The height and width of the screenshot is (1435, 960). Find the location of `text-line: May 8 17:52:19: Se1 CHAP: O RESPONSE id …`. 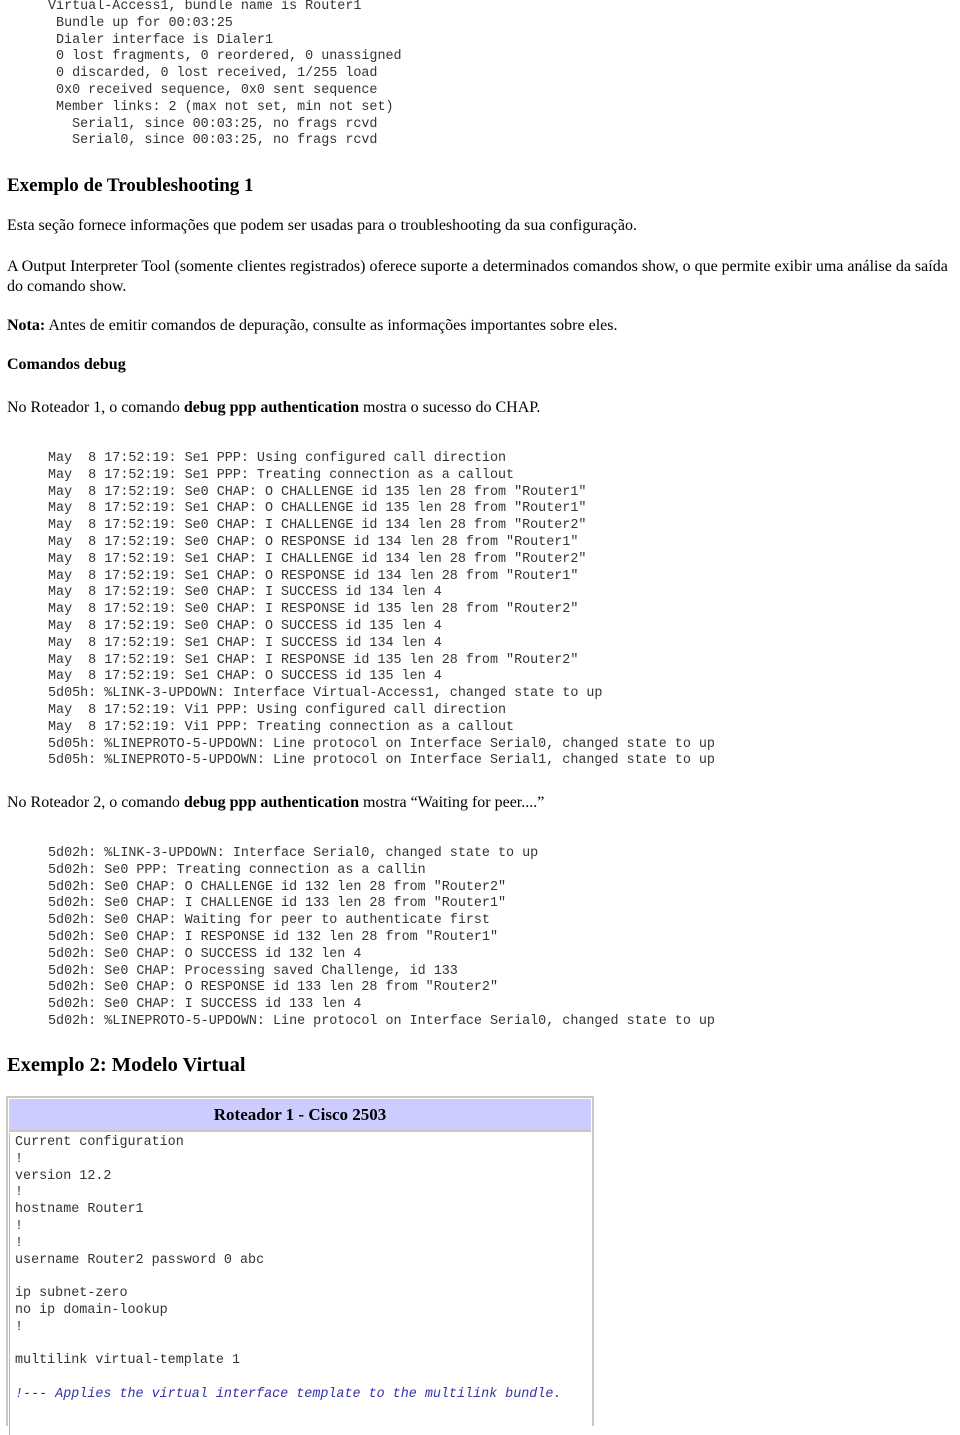

text-line: May 8 17:52:19: Se1 CHAP: O RESPONSE id … is located at coordinates (313, 576).